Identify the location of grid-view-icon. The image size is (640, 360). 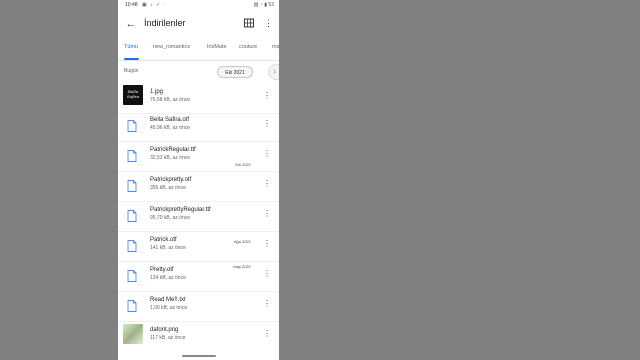
(249, 23).